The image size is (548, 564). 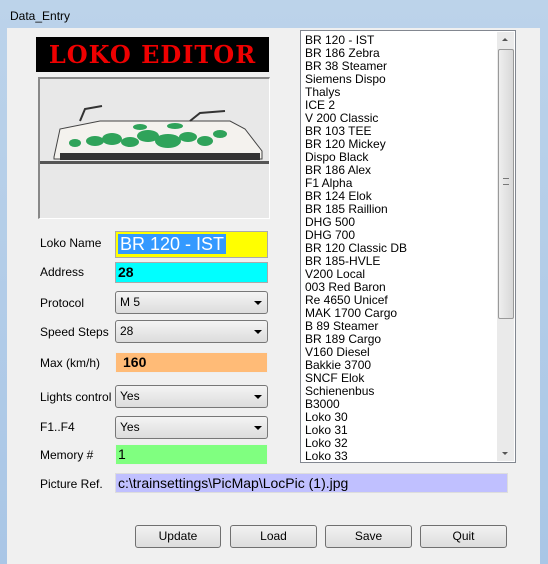 What do you see at coordinates (505, 453) in the screenshot?
I see `scroll-down-arrow-icon` at bounding box center [505, 453].